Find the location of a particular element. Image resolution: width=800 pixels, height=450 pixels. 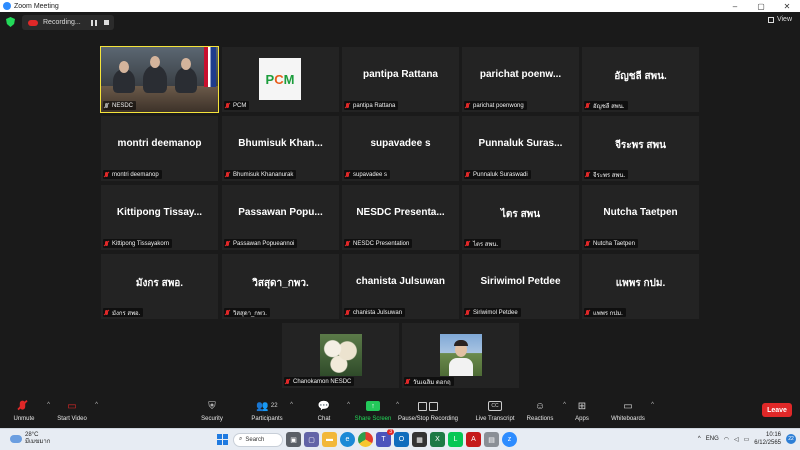

weather-widget: 28°C มีเมฆมาก is located at coordinates (30, 439).